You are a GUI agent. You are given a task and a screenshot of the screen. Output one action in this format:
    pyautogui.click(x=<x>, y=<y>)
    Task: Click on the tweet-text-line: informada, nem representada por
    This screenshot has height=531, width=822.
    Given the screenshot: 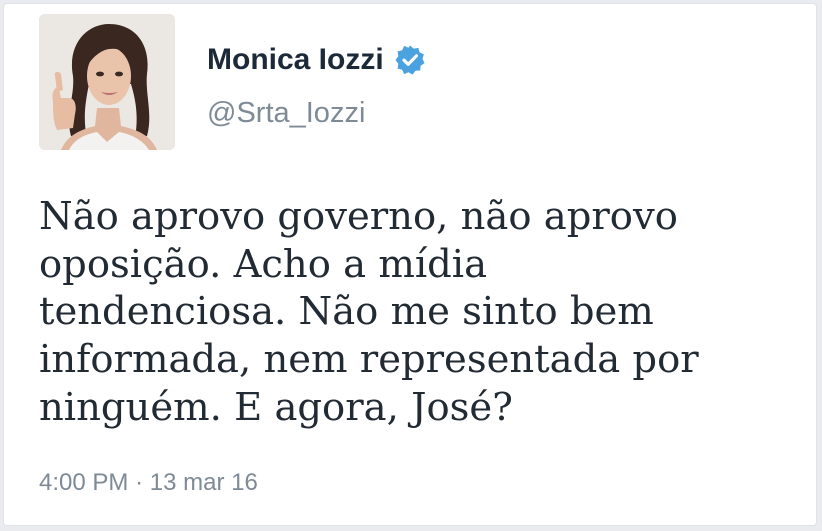 What is the action you would take?
    pyautogui.click(x=369, y=360)
    